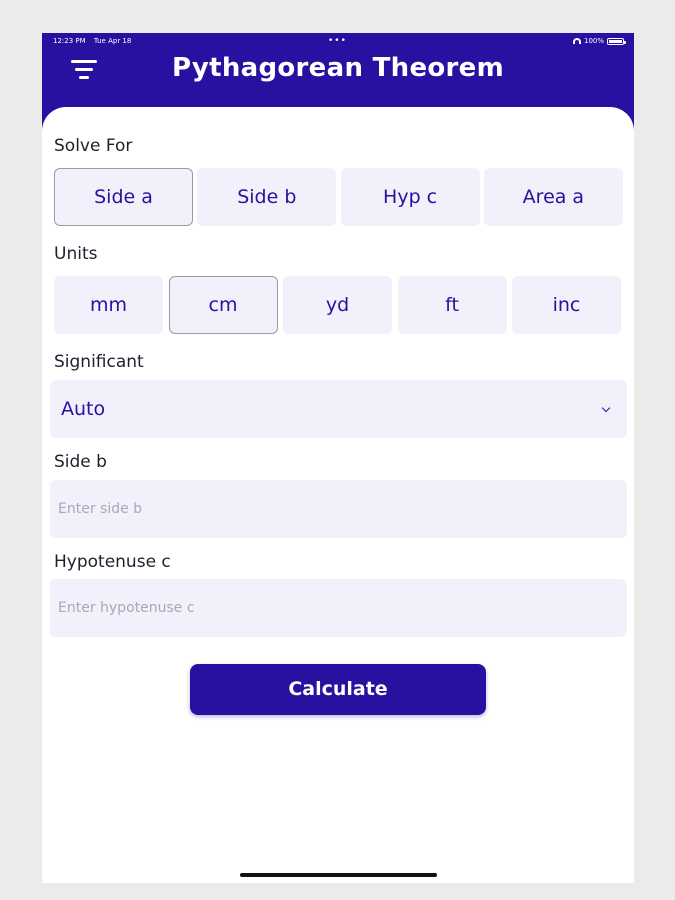 This screenshot has width=675, height=900. Describe the element at coordinates (223, 305) in the screenshot. I see `units-option-cm: cm` at that location.